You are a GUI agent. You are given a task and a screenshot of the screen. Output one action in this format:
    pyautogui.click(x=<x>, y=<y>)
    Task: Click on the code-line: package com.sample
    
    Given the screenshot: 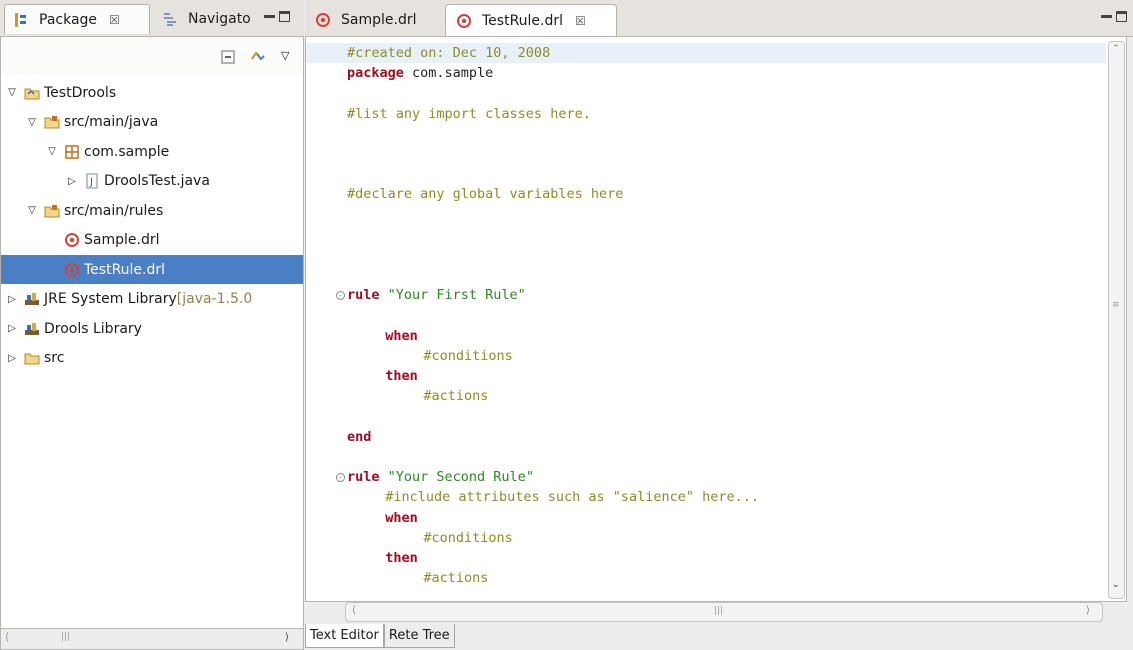 What is the action you would take?
    pyautogui.click(x=420, y=73)
    